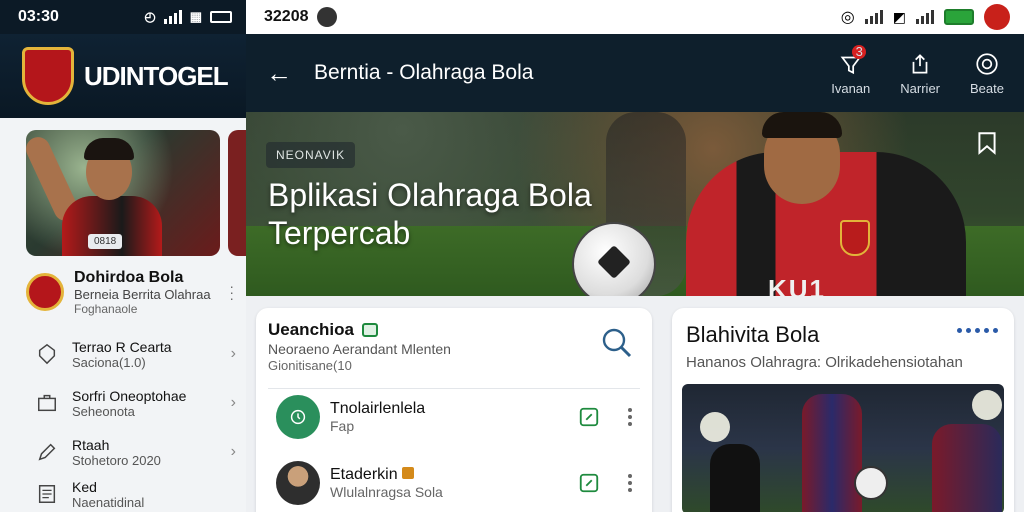  I want to click on flame-icon, so click(408, 473).